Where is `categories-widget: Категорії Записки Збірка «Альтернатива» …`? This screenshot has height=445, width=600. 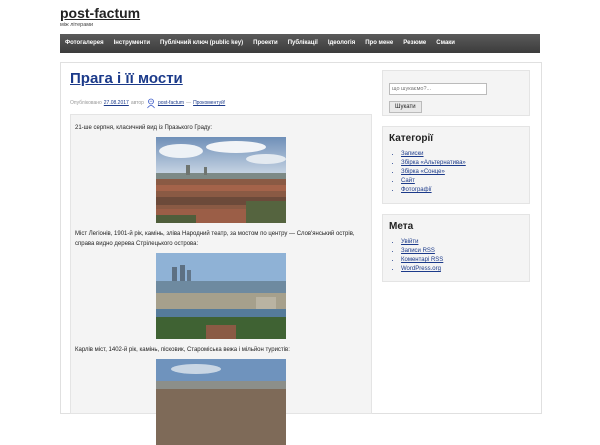 categories-widget: Категорії Записки Збірка «Альтернатива» … is located at coordinates (456, 165).